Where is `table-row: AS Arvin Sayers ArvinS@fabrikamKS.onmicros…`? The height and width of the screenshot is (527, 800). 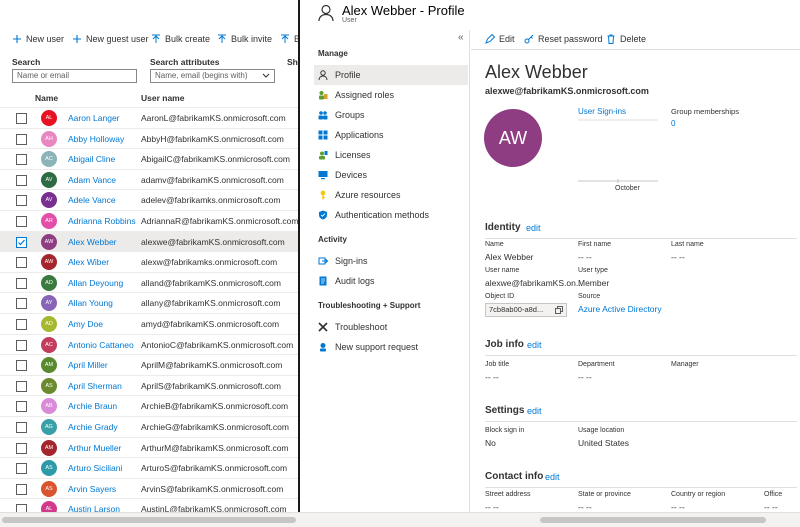 table-row: AS Arvin Sayers ArvinS@fabrikamKS.onmicros… is located at coordinates (149, 489).